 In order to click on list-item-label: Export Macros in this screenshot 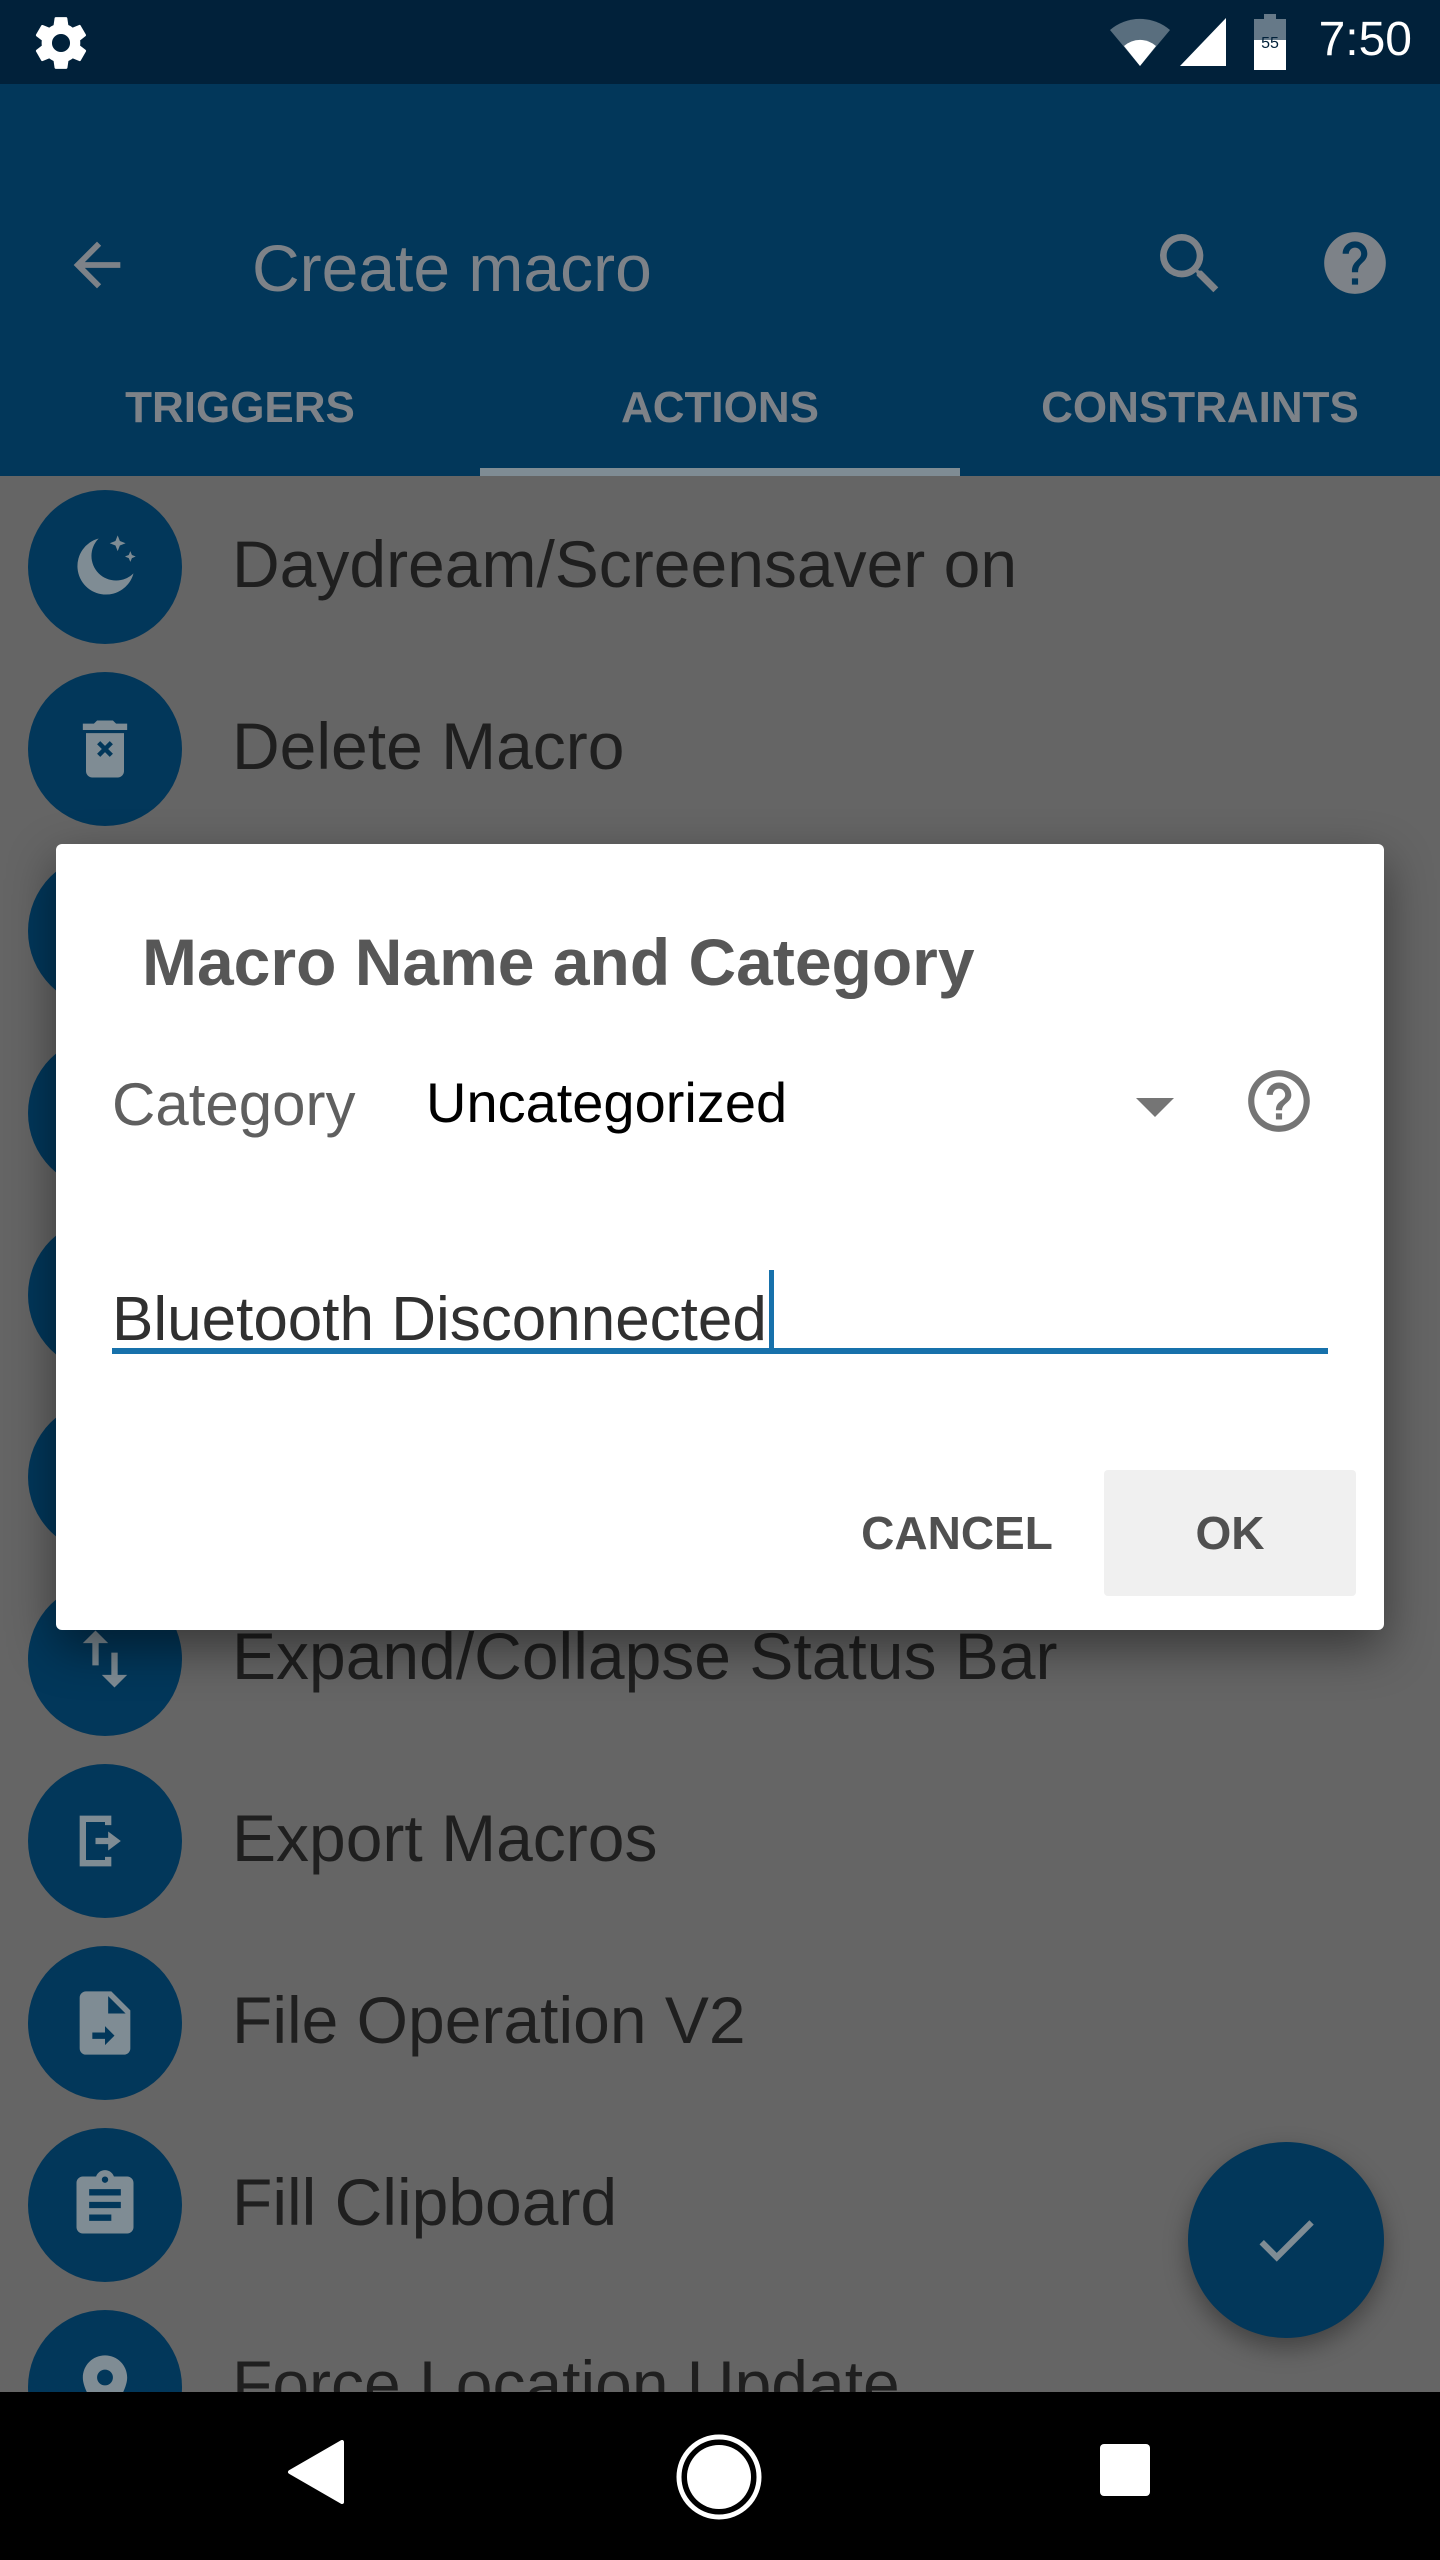, I will do `click(445, 1838)`.